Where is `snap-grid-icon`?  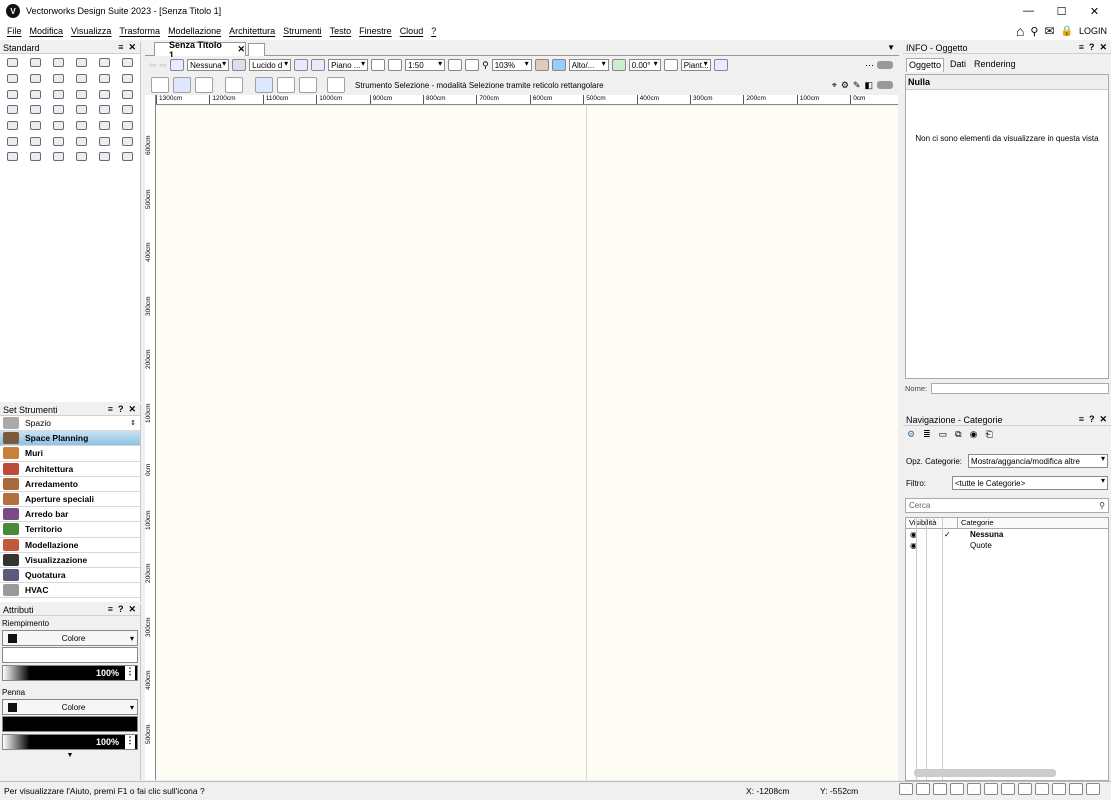 snap-grid-icon is located at coordinates (906, 789).